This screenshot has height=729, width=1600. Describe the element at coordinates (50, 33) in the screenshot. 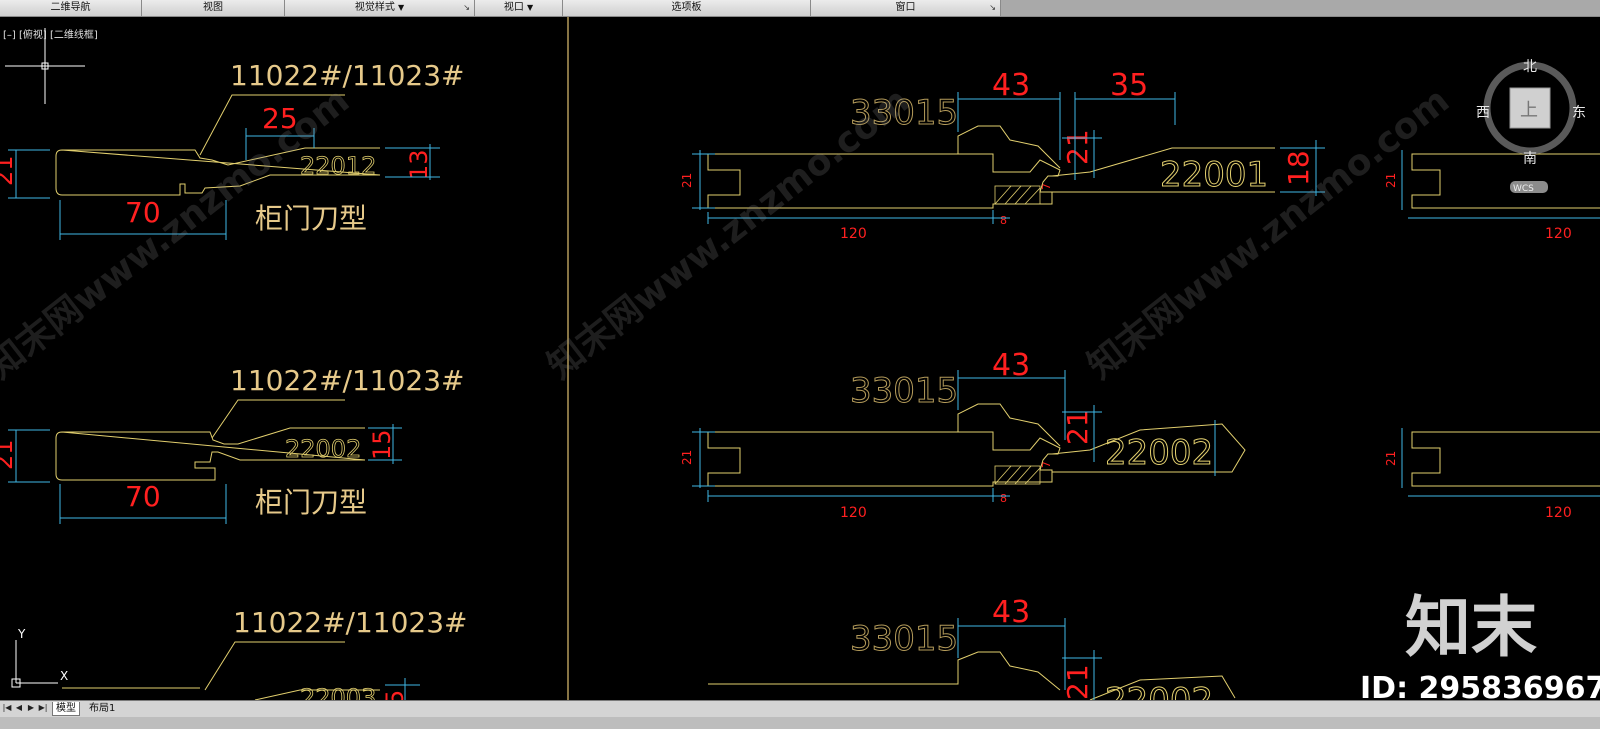

I see `viewport-controls-label: [–] [俯视] [二维线框]` at that location.